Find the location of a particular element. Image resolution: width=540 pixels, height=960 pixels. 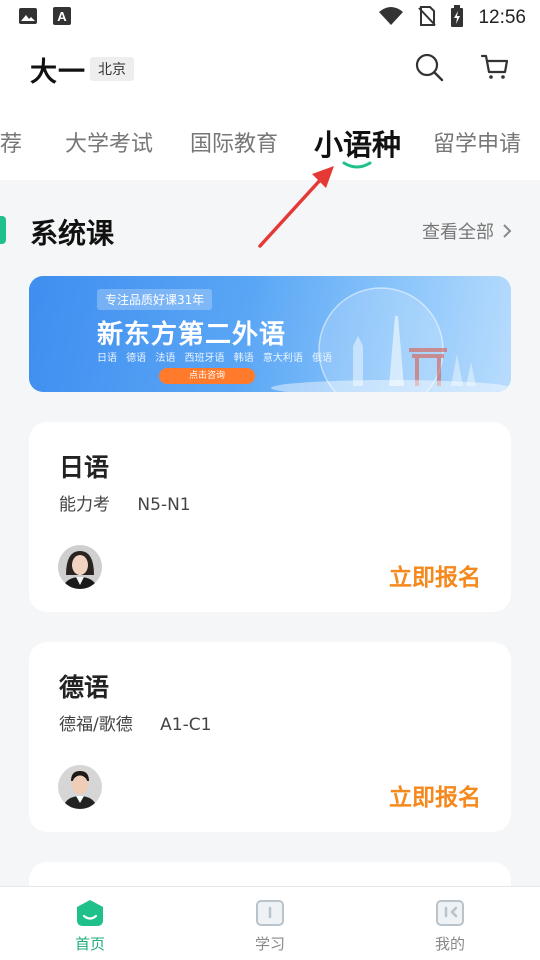

nav-profile: 我的 is located at coordinates (450, 923).